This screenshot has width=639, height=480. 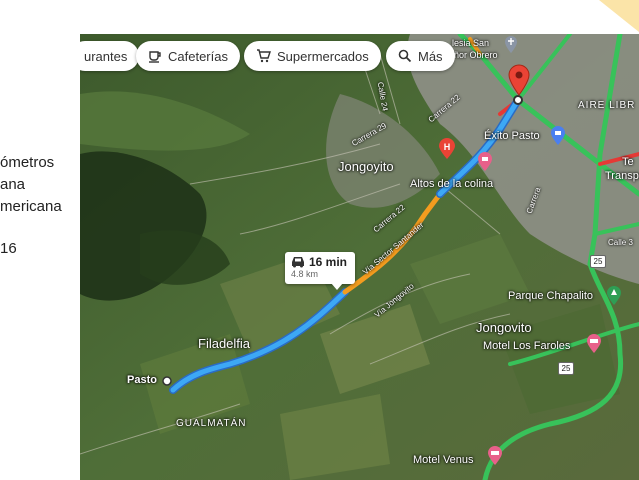 I want to click on church-pin-icon, so click(x=511, y=45).